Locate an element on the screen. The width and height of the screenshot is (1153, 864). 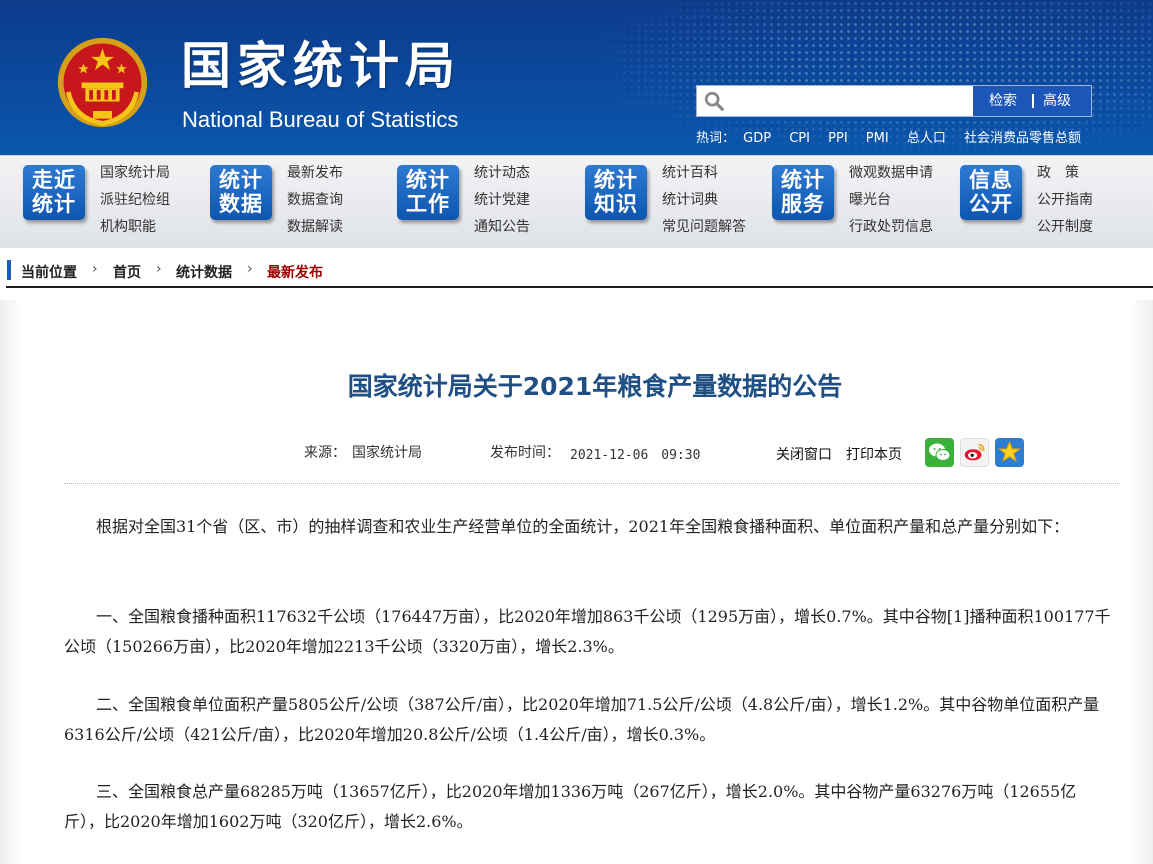
meta-divider is located at coordinates (592, 483).